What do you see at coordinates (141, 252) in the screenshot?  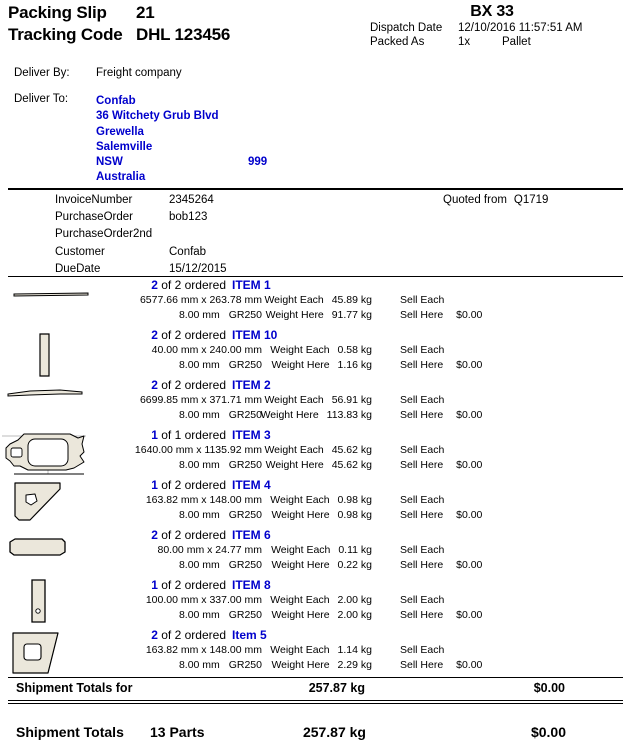 I see `meta-row: Customer Confab` at bounding box center [141, 252].